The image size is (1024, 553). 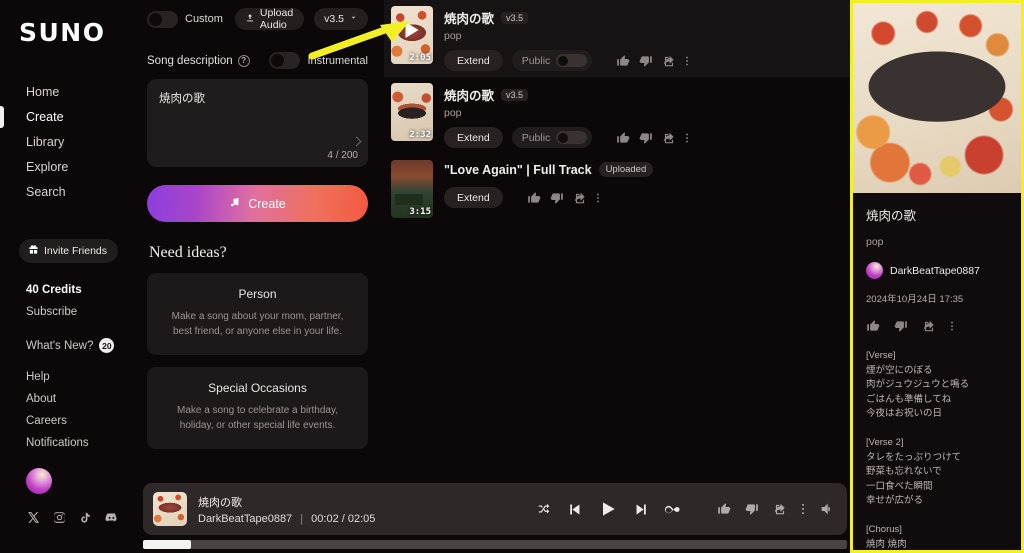 I want to click on track-duration: 2:32, so click(x=420, y=135).